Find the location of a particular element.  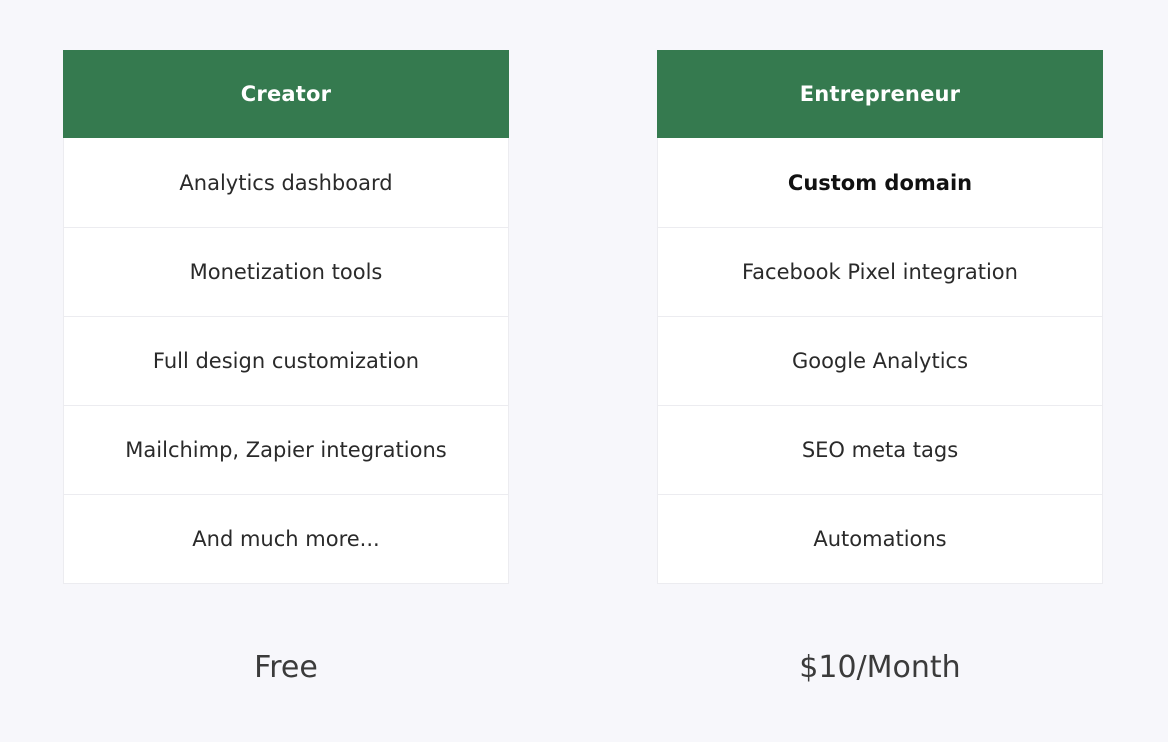

feature-item: Mailchimp, Zapier integrations is located at coordinates (286, 449).